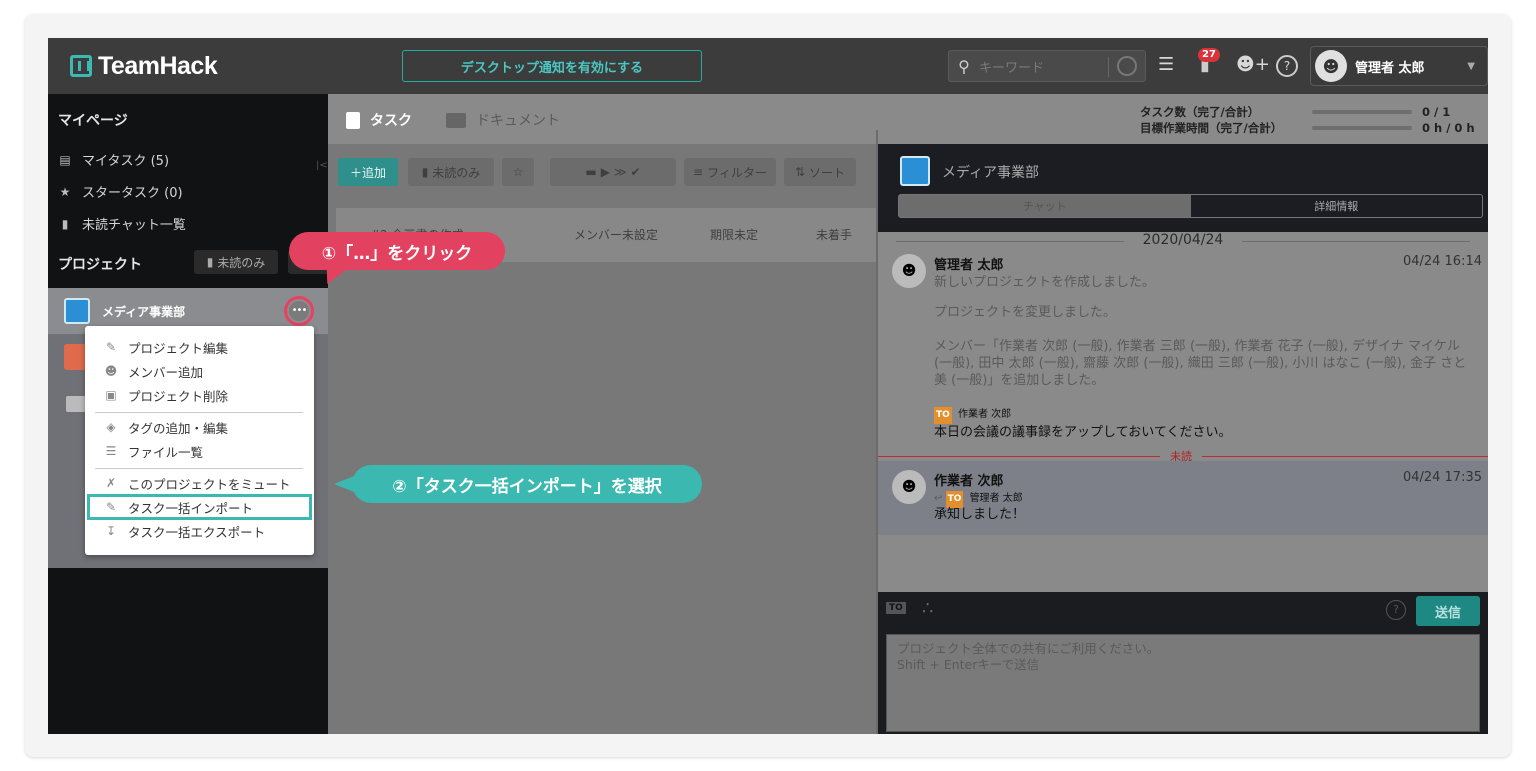  I want to click on task-count-progress, so click(1362, 112).